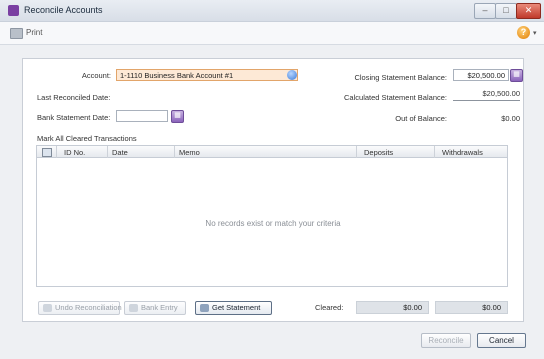  I want to click on calculated-balance-value: $20,500.00, so click(486, 95).